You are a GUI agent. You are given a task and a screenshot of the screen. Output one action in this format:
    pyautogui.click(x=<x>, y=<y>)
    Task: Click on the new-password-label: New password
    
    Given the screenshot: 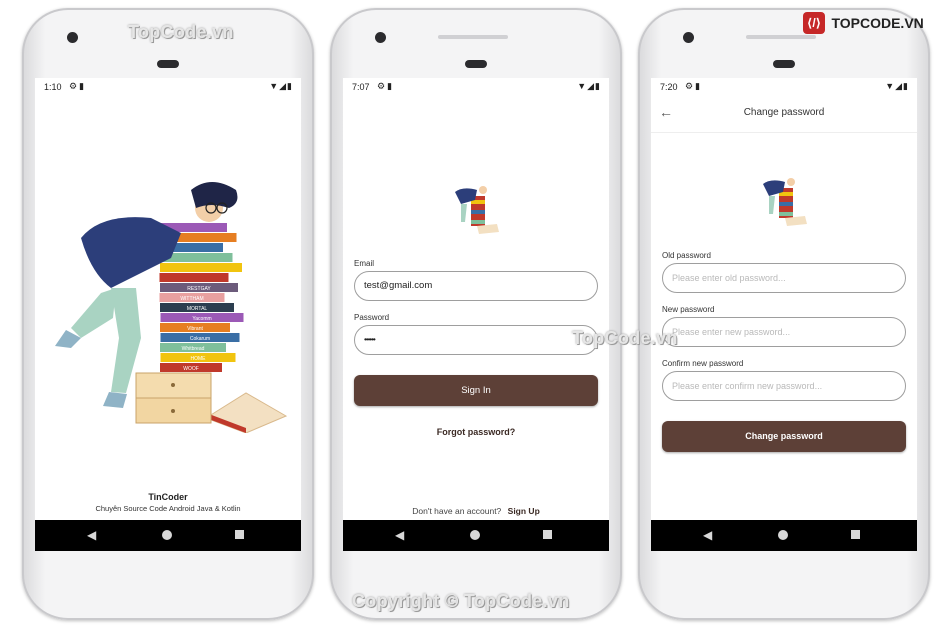 What is the action you would take?
    pyautogui.click(x=688, y=309)
    